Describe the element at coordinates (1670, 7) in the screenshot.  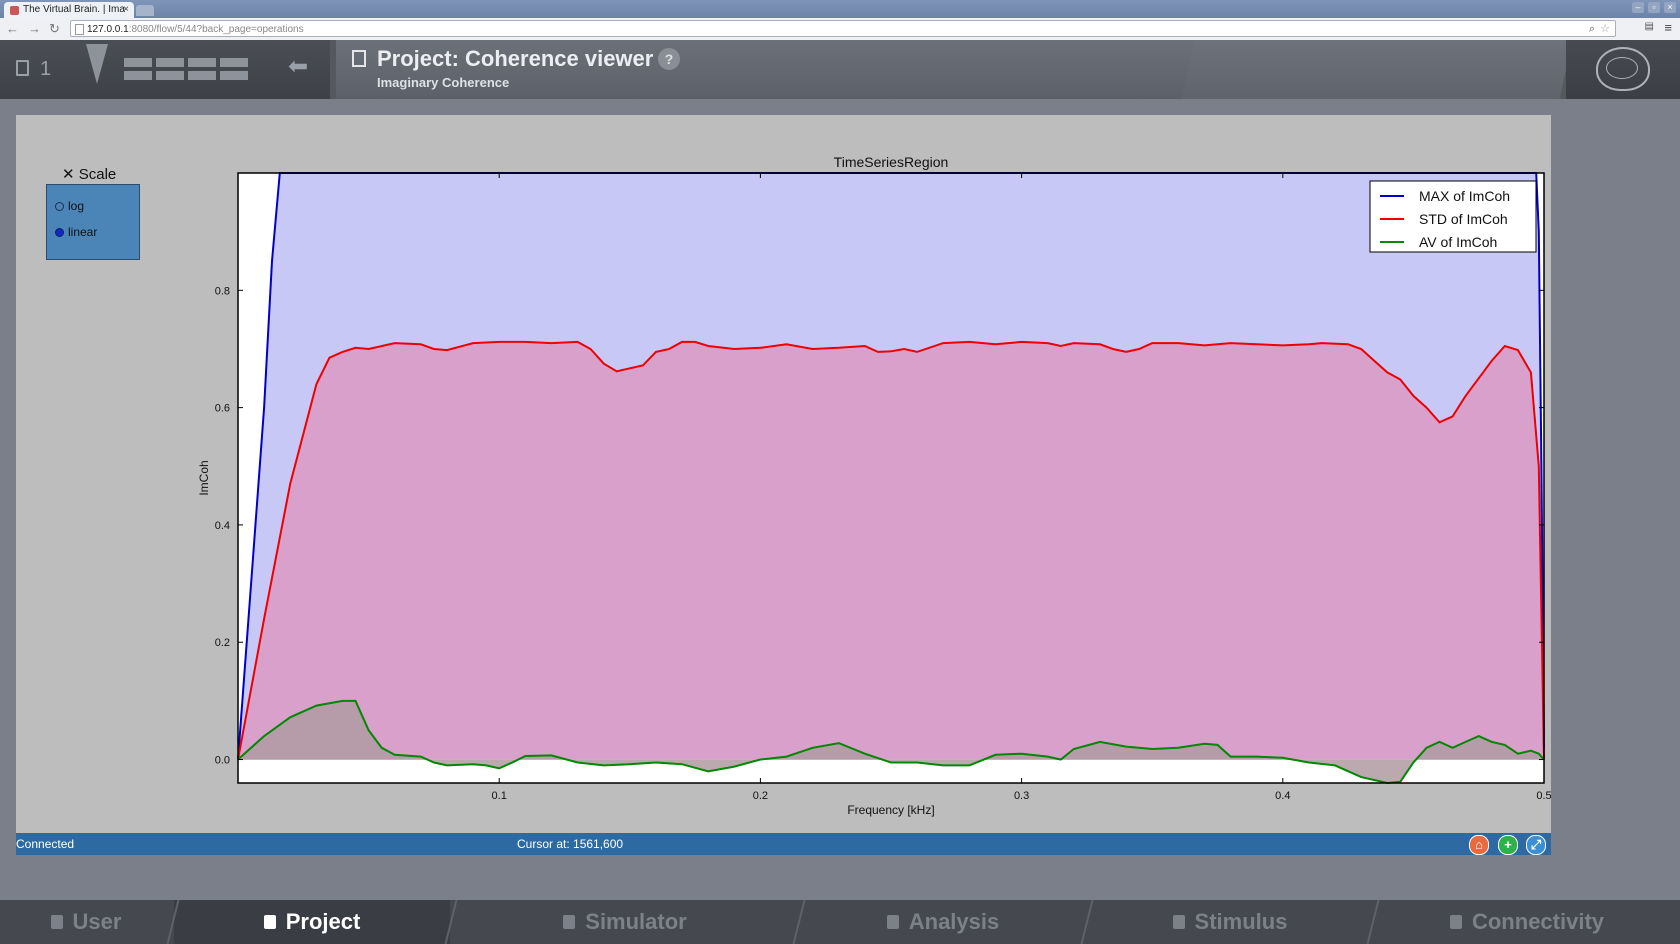
I see `close-window-icon: ×` at that location.